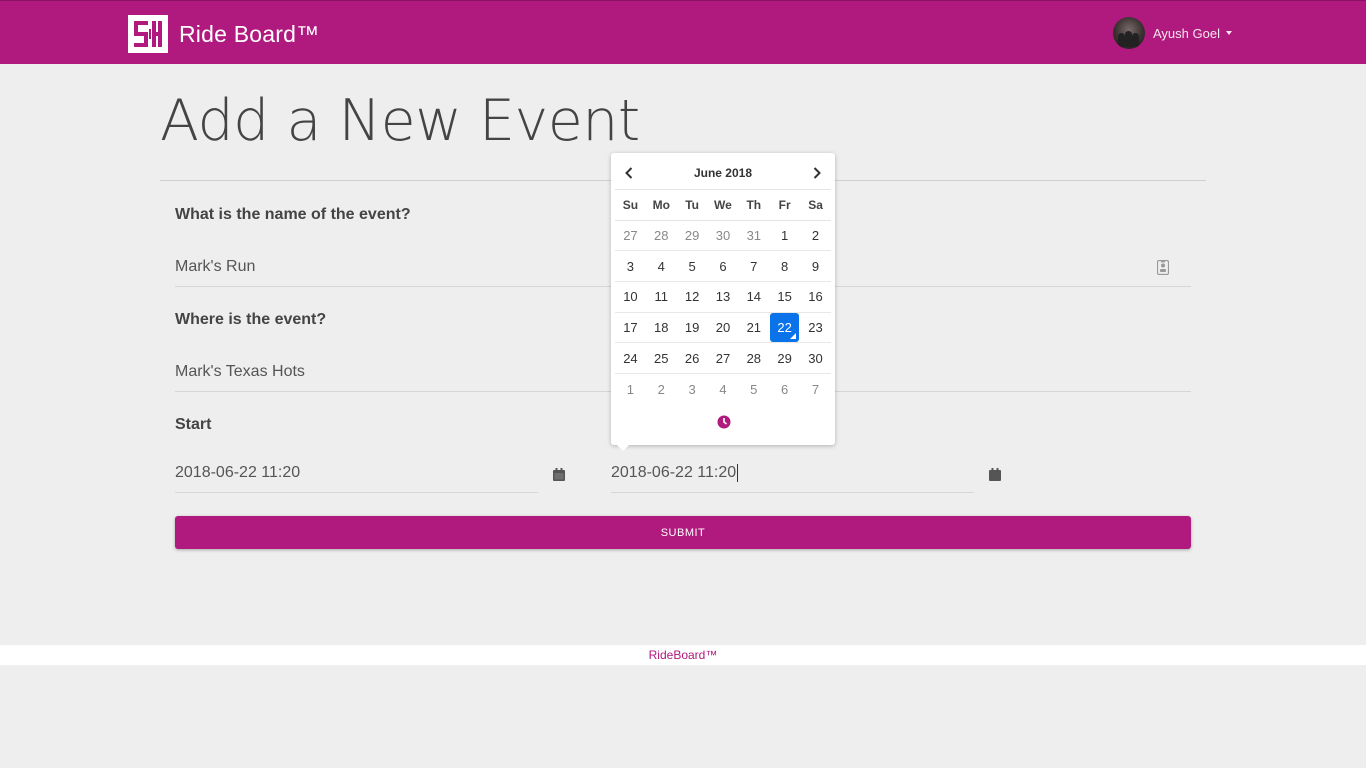 This screenshot has height=768, width=1366. What do you see at coordinates (754, 236) in the screenshot?
I see `calendar-day: 31` at bounding box center [754, 236].